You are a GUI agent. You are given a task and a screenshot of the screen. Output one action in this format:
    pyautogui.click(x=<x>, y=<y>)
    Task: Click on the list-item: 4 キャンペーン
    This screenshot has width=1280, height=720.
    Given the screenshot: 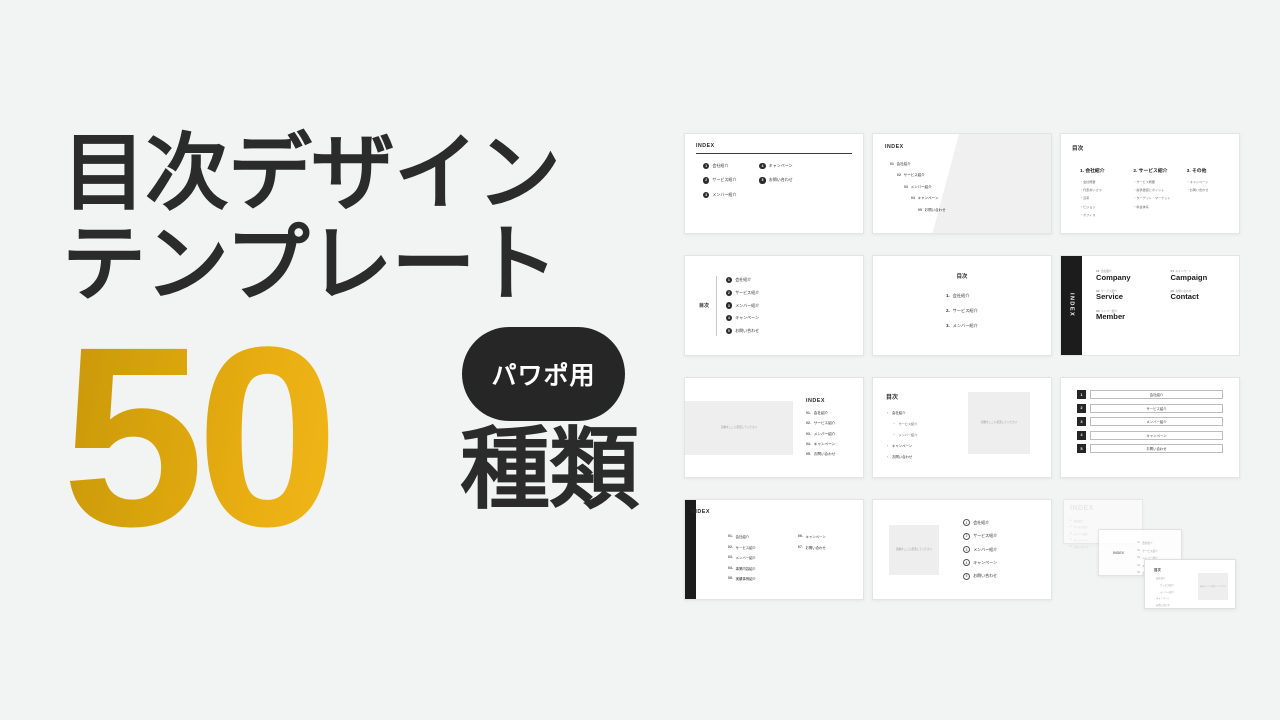 What is the action you would take?
    pyautogui.click(x=742, y=318)
    